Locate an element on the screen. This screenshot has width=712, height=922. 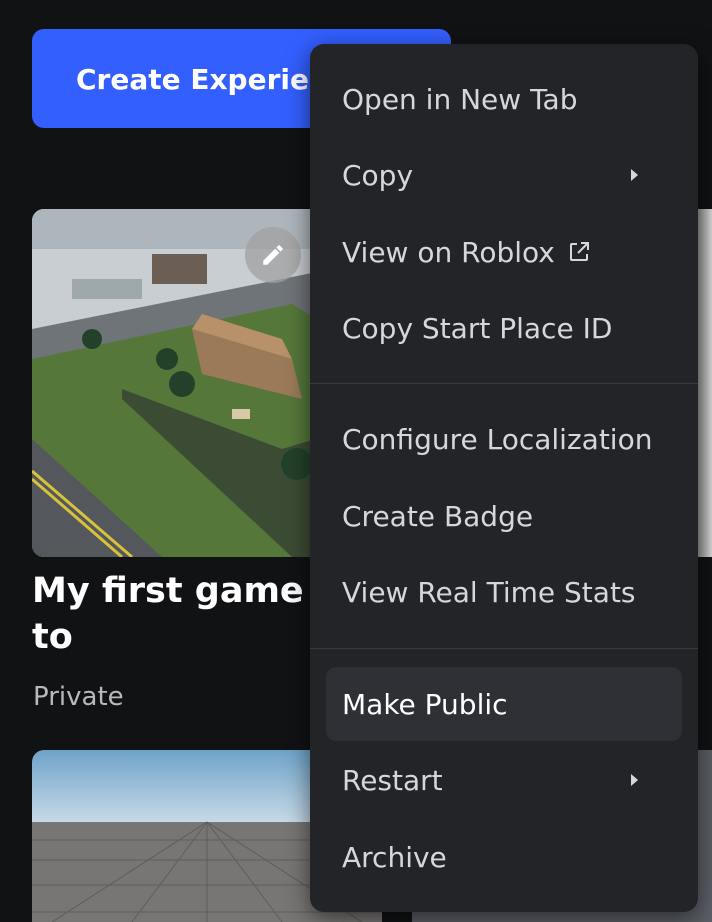
external-link-icon is located at coordinates (579, 252).